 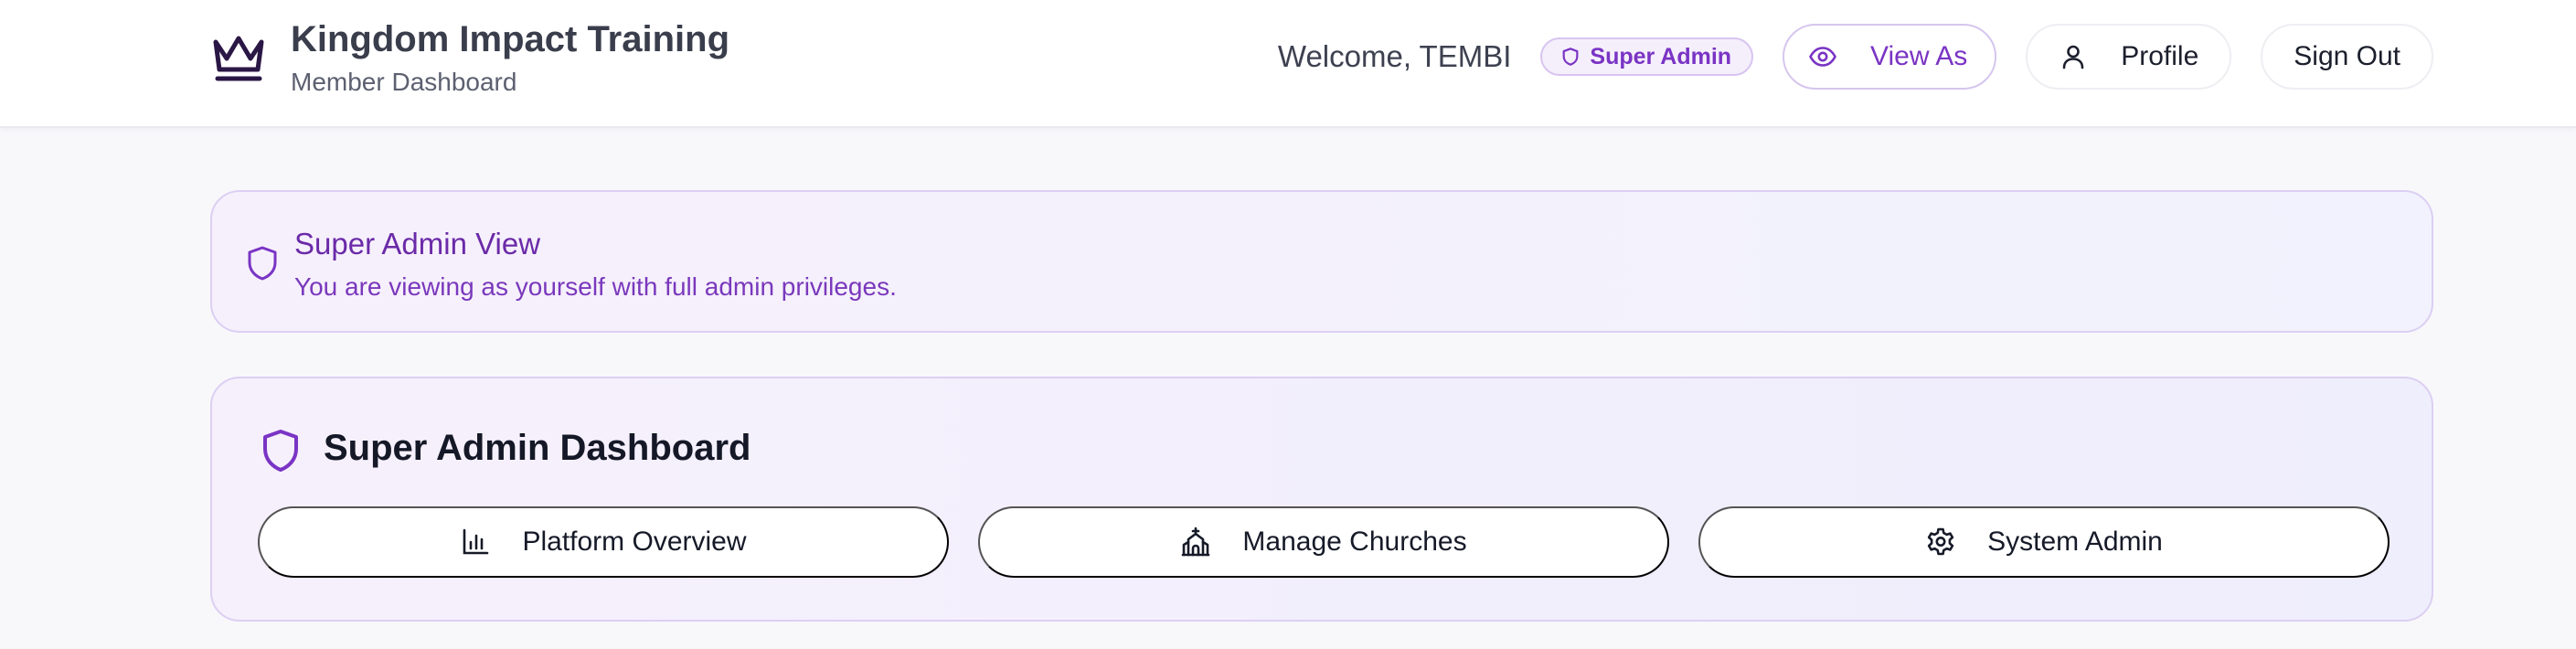 I want to click on sign-out-label: Sign Out, so click(x=2347, y=56).